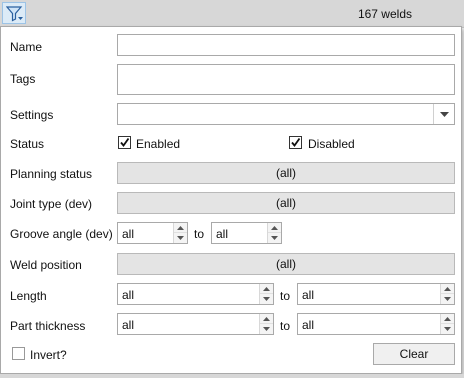  What do you see at coordinates (308, 295) in the screenshot?
I see `length-to-value: all` at bounding box center [308, 295].